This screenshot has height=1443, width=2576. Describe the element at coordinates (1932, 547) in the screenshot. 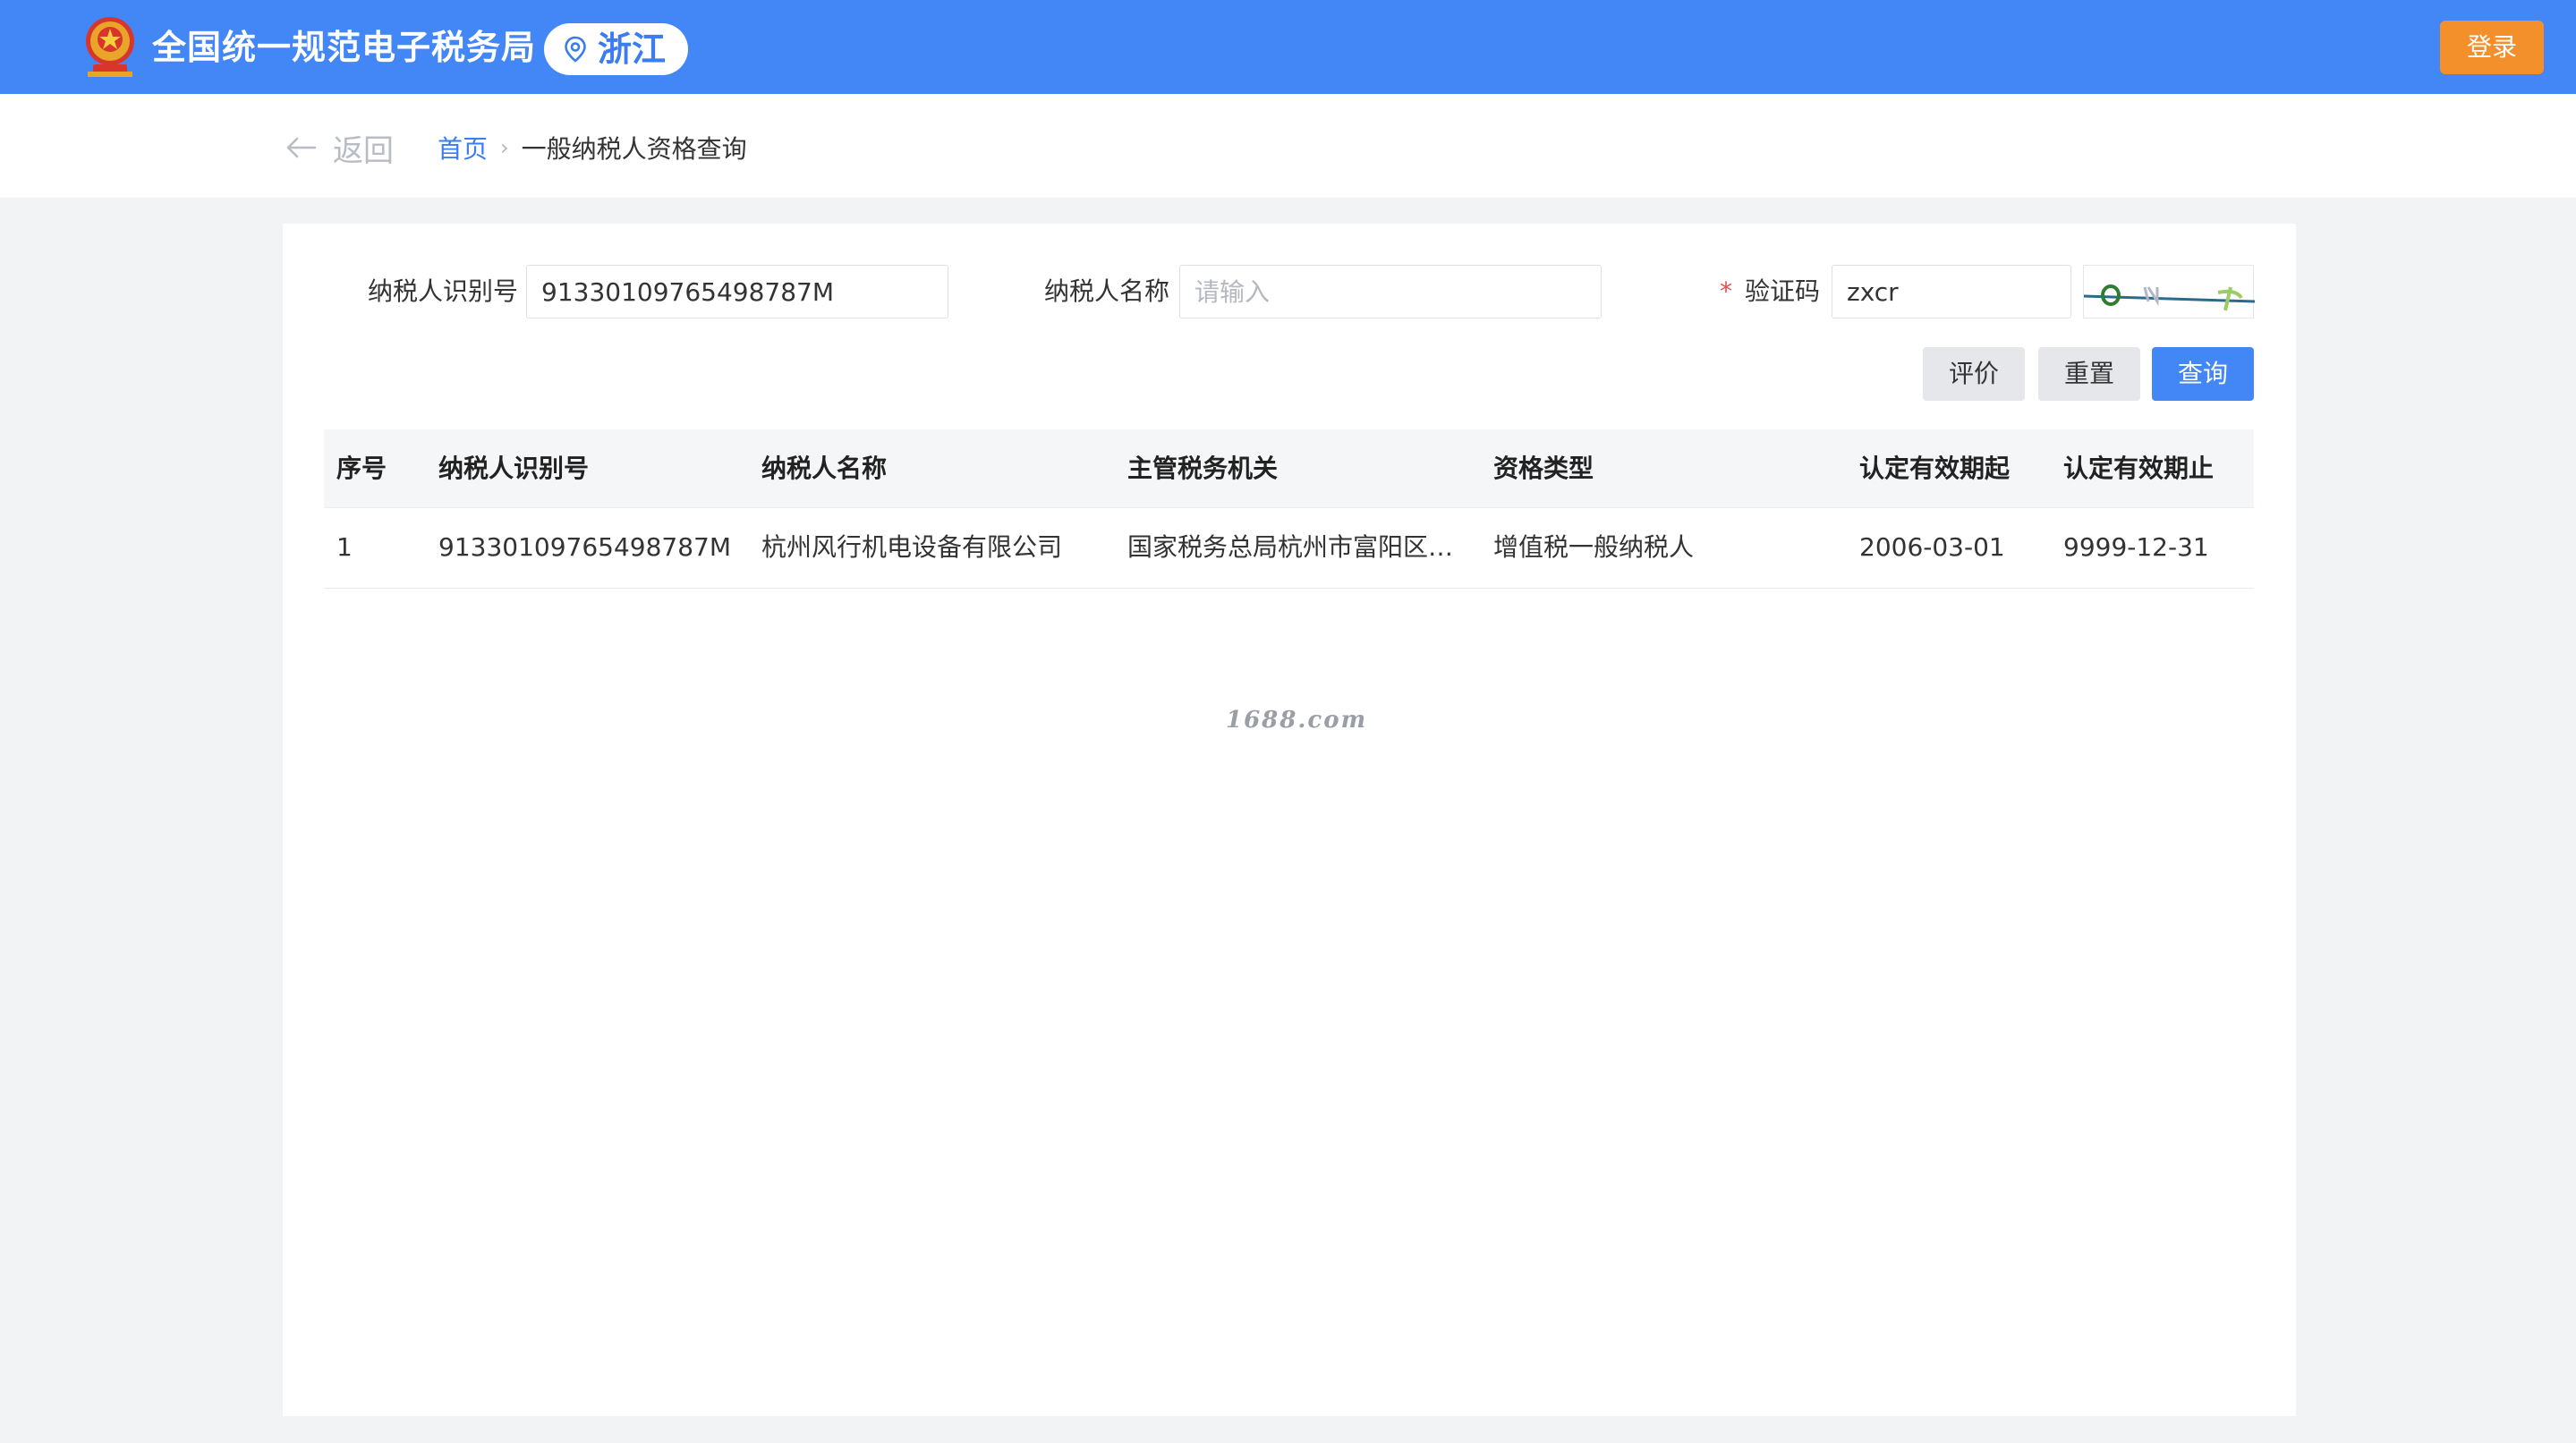

I see `cell-valid-from: 2006-03-01` at that location.